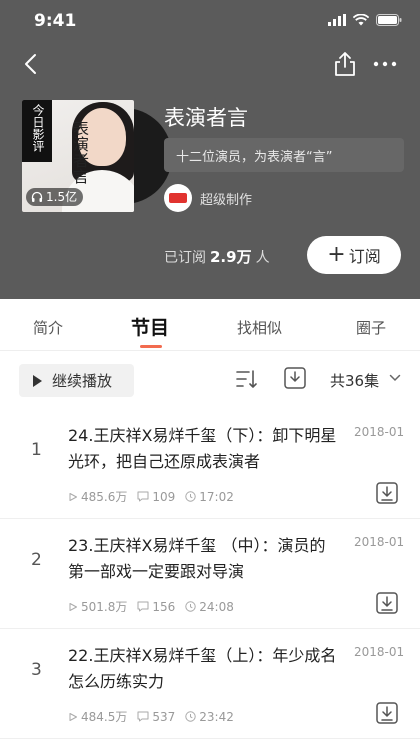 This screenshot has height=750, width=420. What do you see at coordinates (210, 325) in the screenshot?
I see `tab-bar: 简介 节目 找相似 圈子` at bounding box center [210, 325].